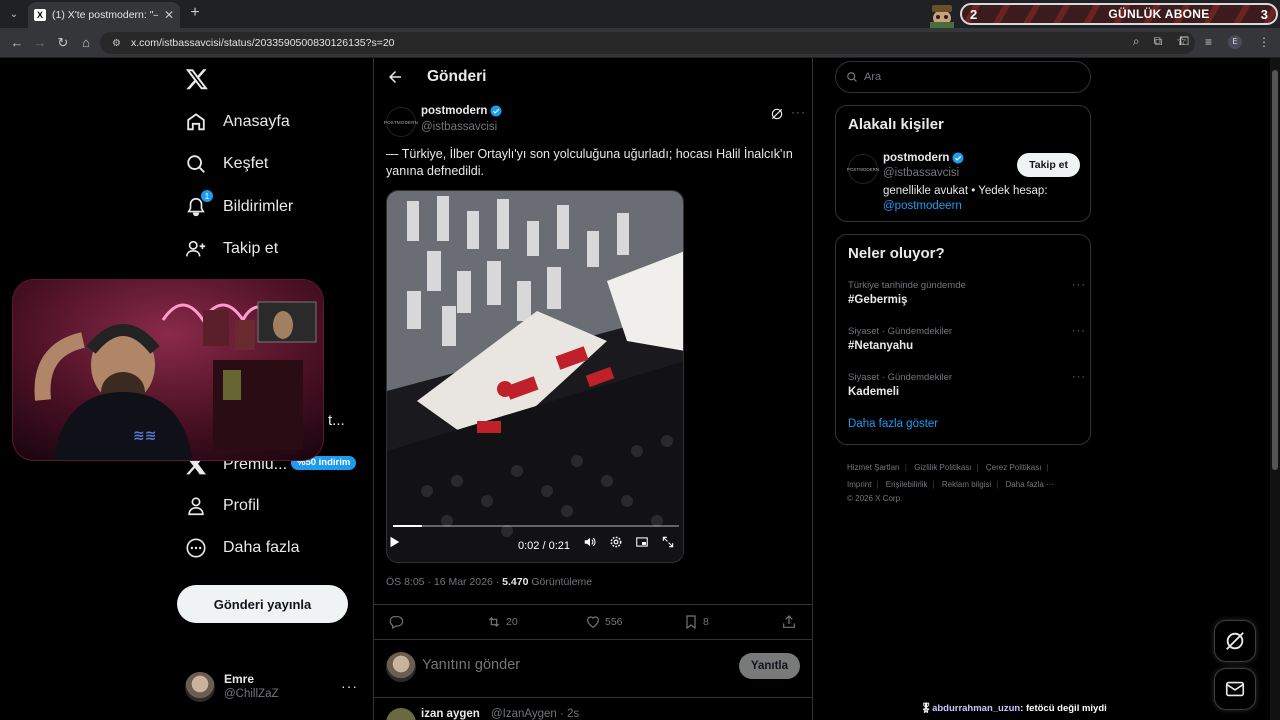 The image size is (1280, 720). Describe the element at coordinates (1013, 708) in the screenshot. I see `stream-chat-message: 🎖abdurrahman_uzun: fetöcü değil miydi` at that location.